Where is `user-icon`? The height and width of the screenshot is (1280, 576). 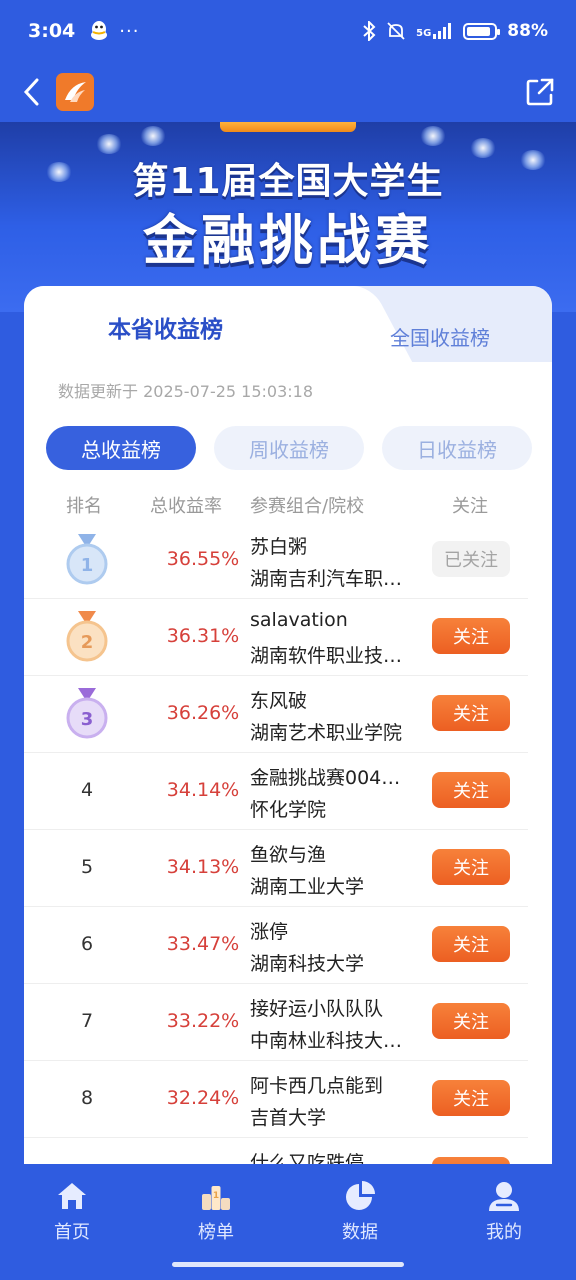 user-icon is located at coordinates (504, 1196).